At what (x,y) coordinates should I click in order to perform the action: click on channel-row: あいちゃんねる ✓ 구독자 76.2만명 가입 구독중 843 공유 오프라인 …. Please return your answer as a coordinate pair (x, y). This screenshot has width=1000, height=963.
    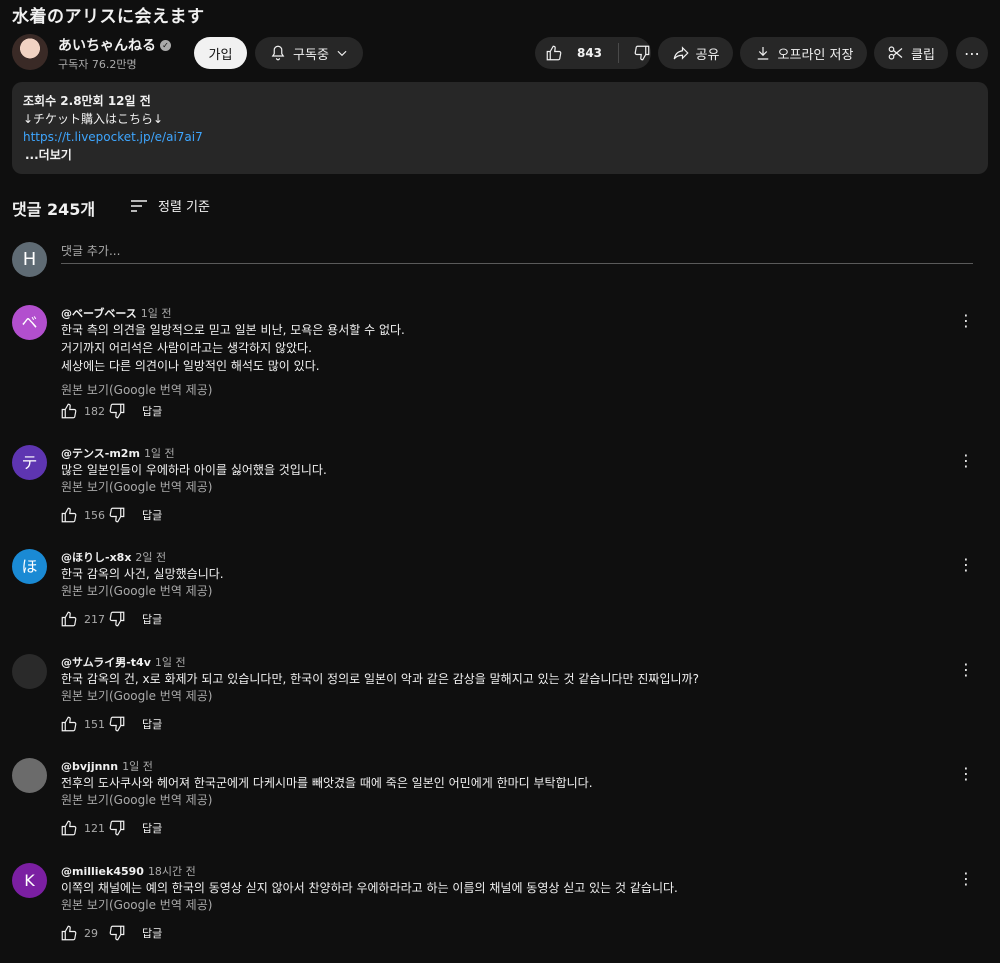
    Looking at the image, I should click on (500, 53).